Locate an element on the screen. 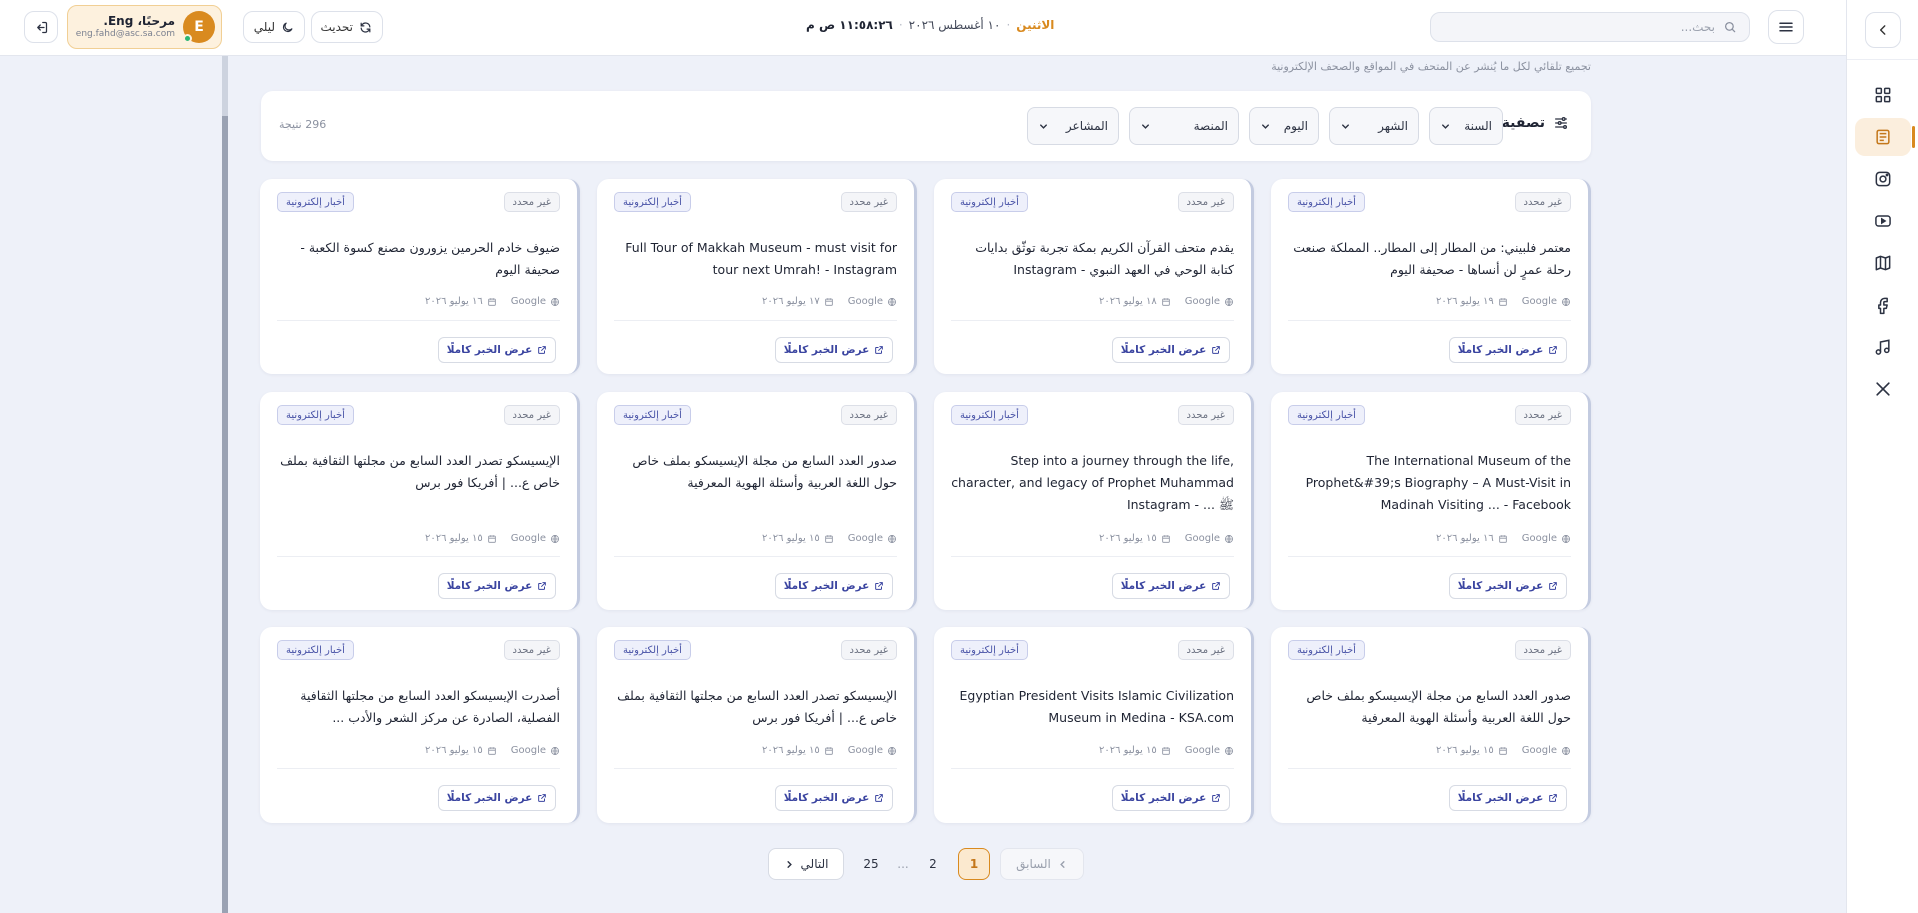 The width and height of the screenshot is (1918, 913). x-icon is located at coordinates (1883, 389).